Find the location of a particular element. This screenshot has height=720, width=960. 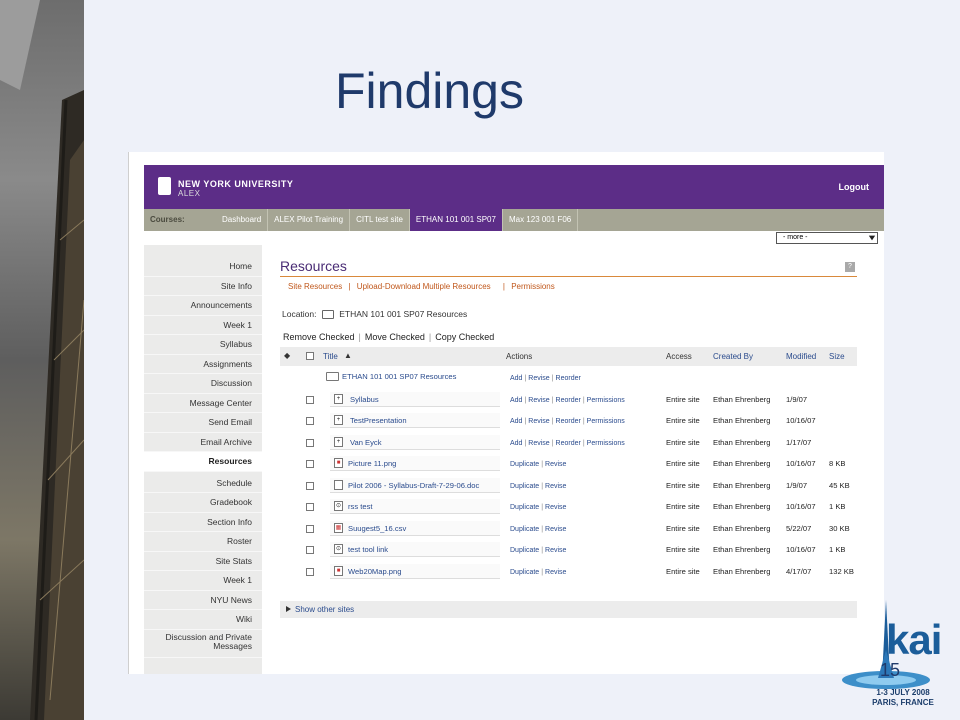

sidebar-item-gradebook: Gradebook is located at coordinates (203, 503).